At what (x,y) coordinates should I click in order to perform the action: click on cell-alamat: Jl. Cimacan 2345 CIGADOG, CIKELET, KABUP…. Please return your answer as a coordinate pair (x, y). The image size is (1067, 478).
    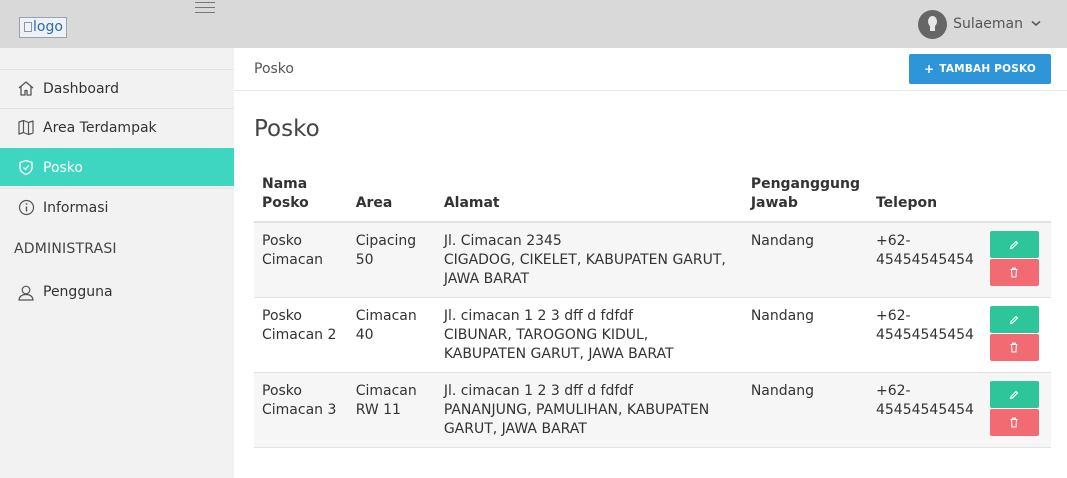
    Looking at the image, I should click on (589, 260).